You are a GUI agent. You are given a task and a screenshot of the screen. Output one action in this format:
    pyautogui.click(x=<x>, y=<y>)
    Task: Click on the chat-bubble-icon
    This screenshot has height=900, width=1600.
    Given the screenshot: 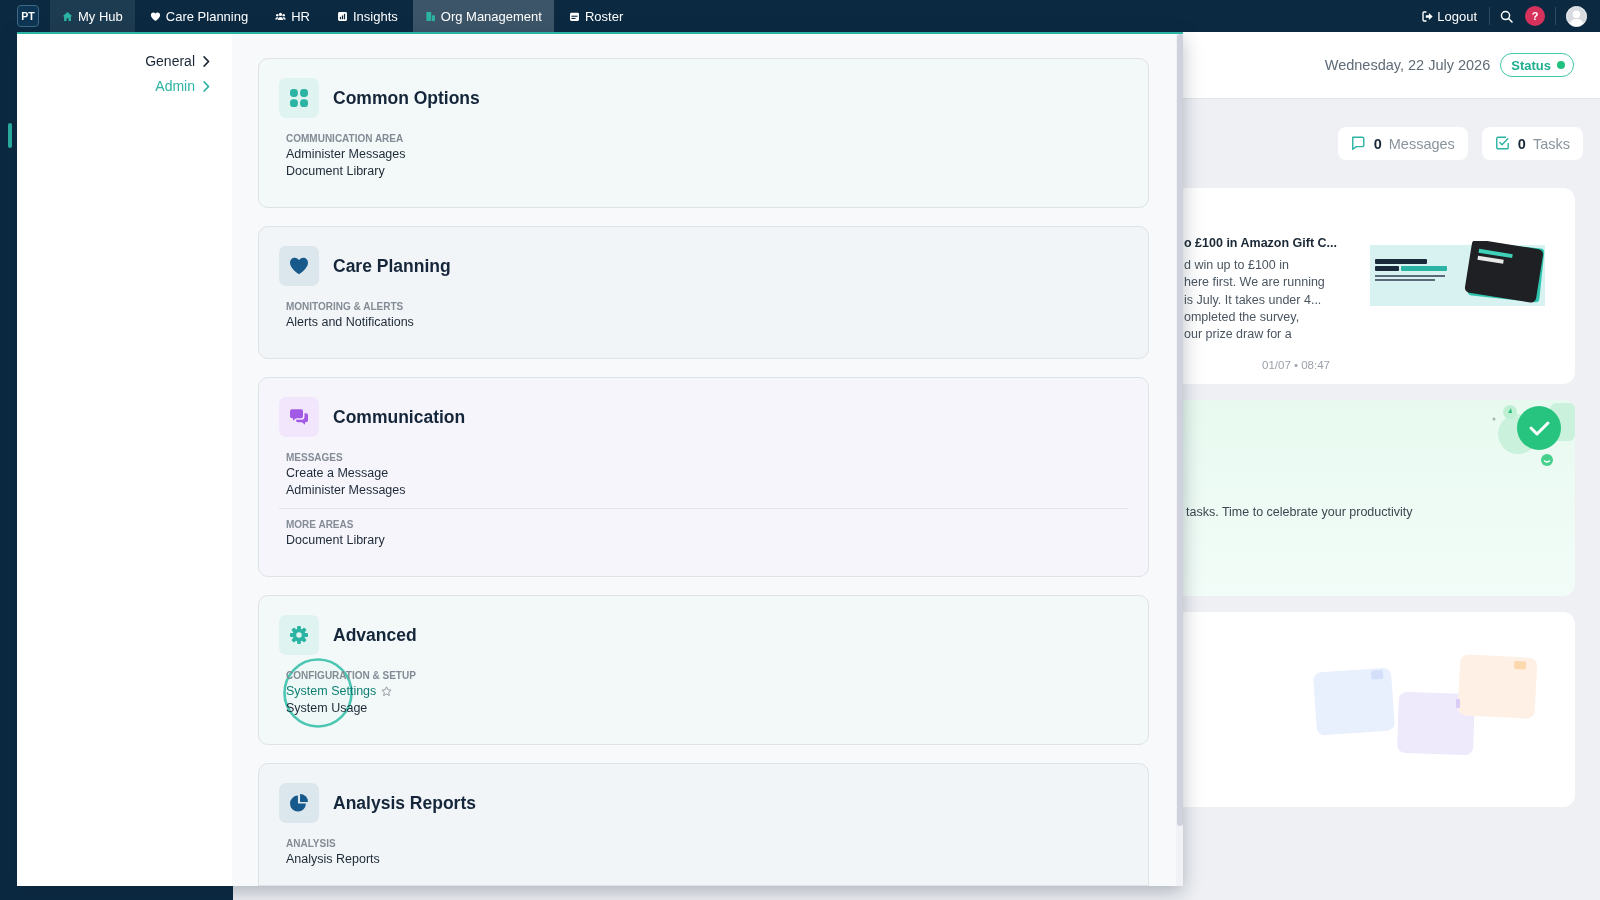 What is the action you would take?
    pyautogui.click(x=1358, y=143)
    